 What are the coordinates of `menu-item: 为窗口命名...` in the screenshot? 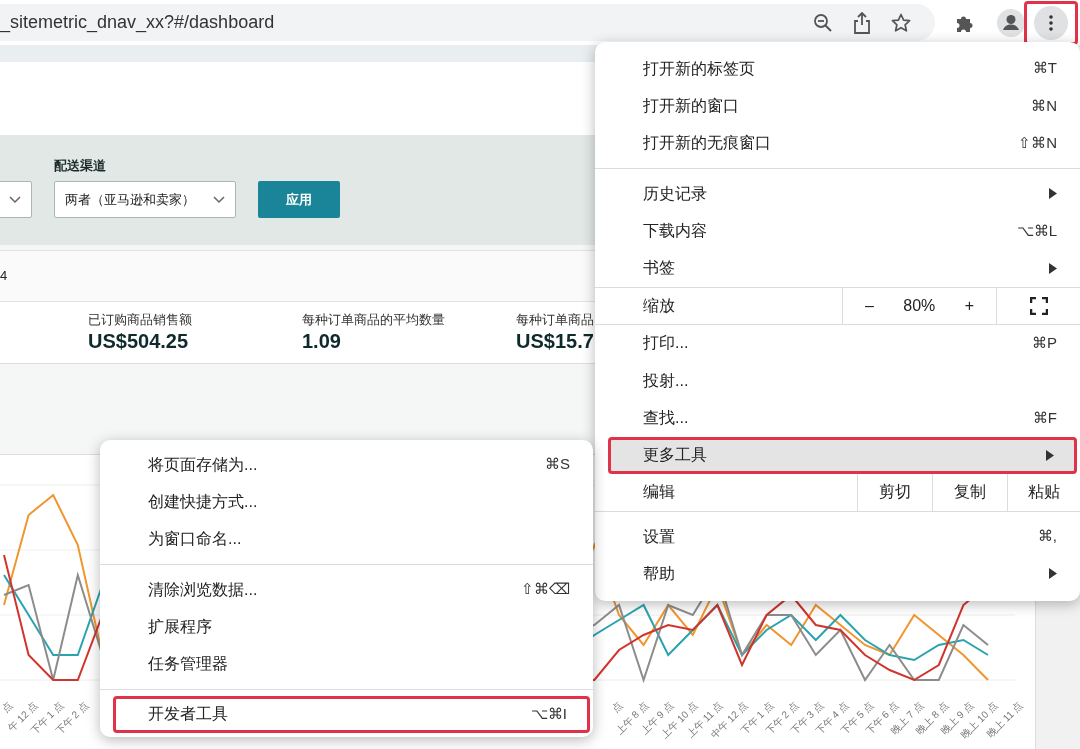 It's located at (346, 539).